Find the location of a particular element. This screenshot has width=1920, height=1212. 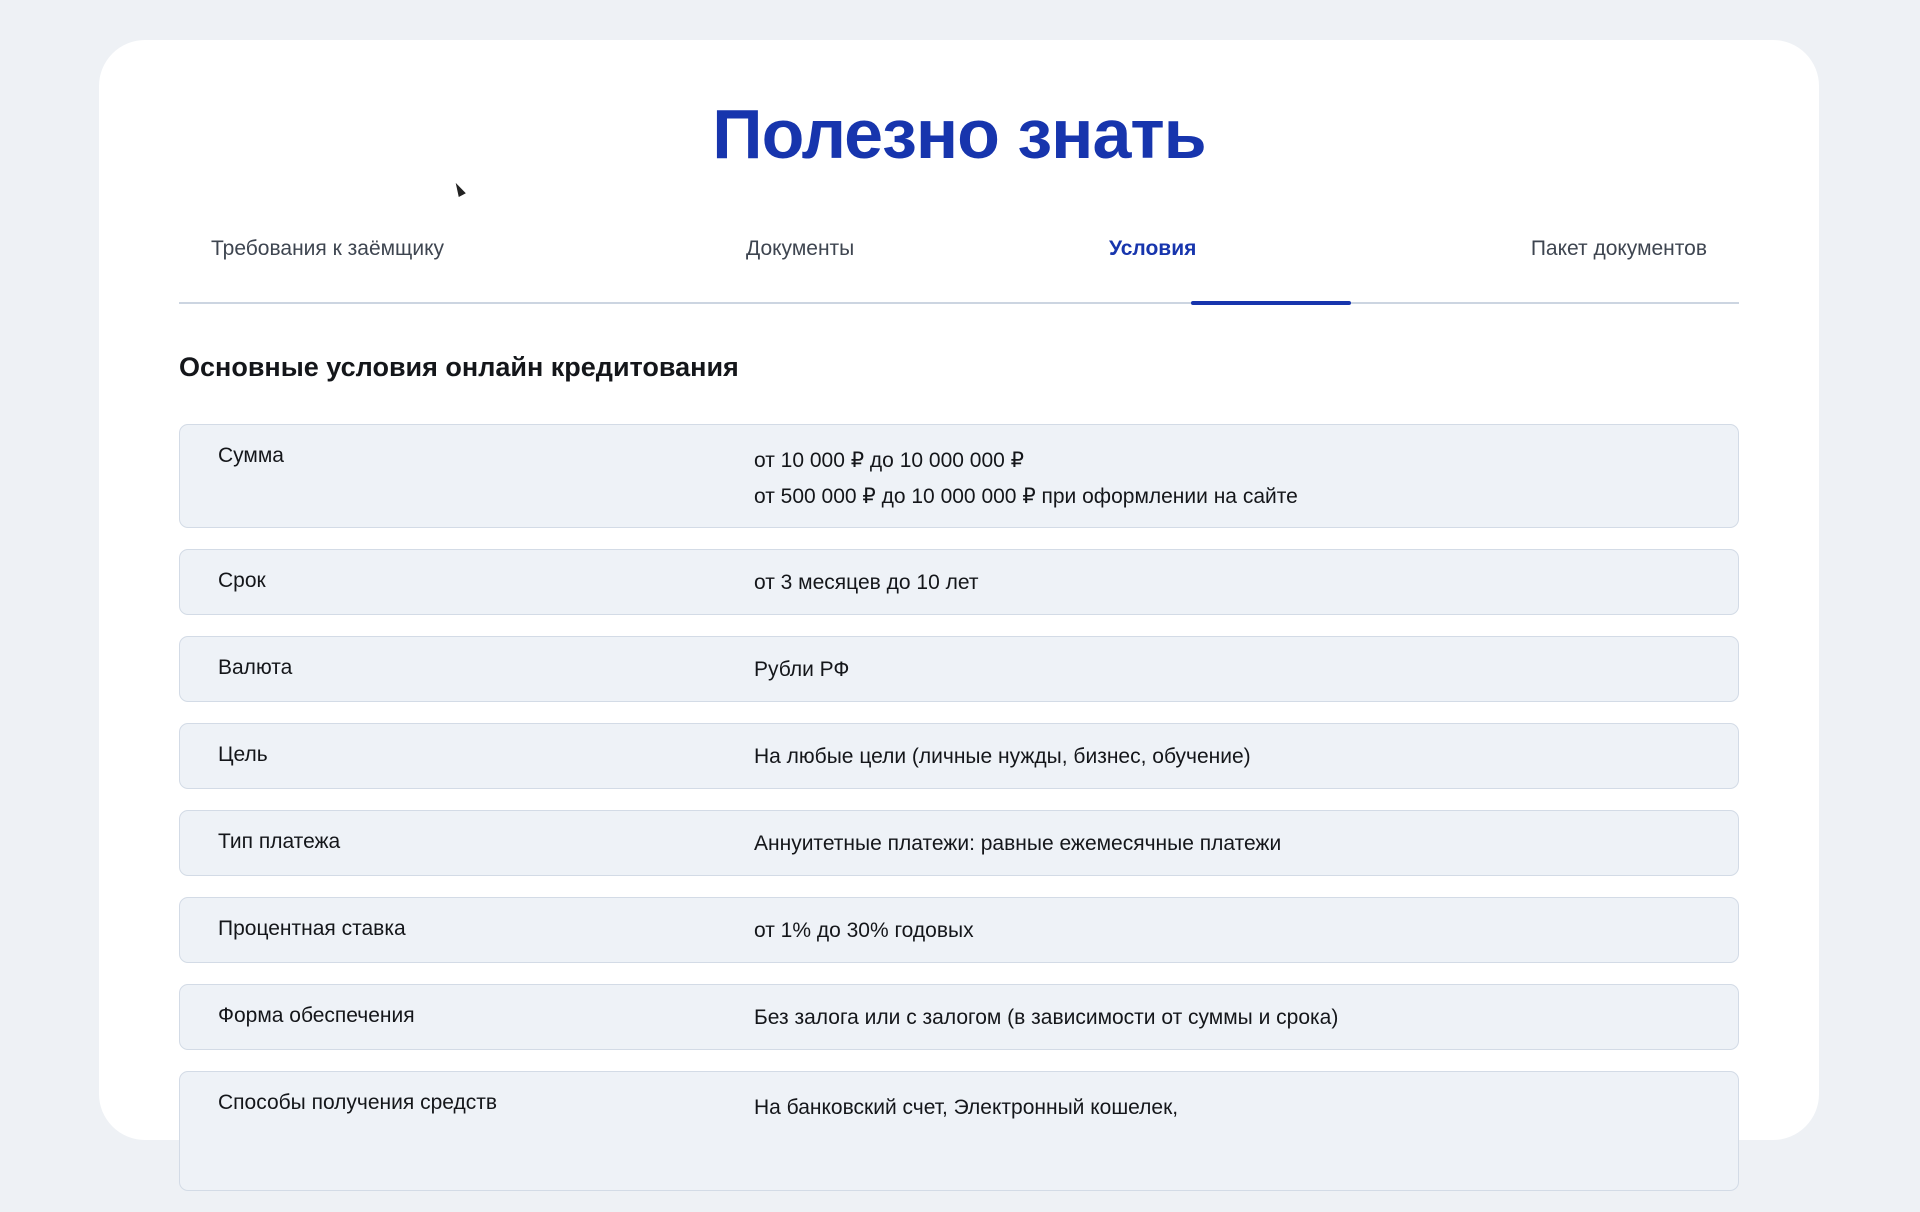

condition-row-term: Срок от 3 месяцев до 10 лет is located at coordinates (959, 582).